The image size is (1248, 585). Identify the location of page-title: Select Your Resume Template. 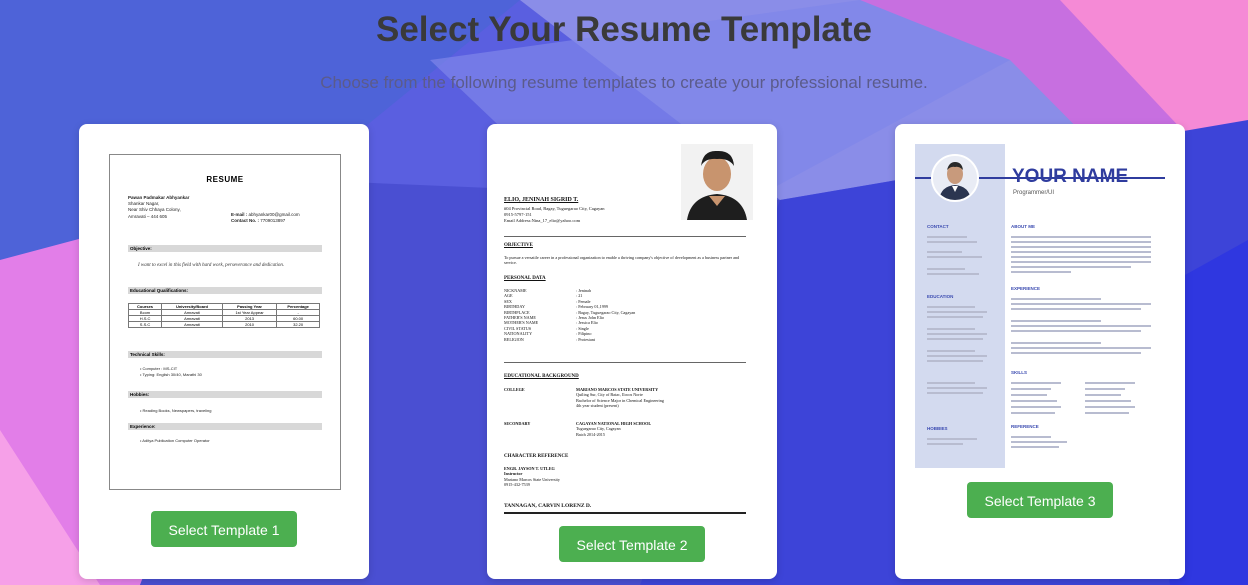
(623, 29).